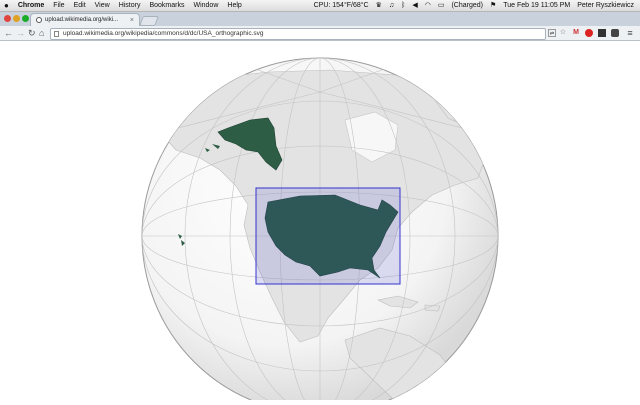 The width and height of the screenshot is (640, 405). Describe the element at coordinates (20, 33) in the screenshot. I see `forward-arrow-icon: →` at that location.